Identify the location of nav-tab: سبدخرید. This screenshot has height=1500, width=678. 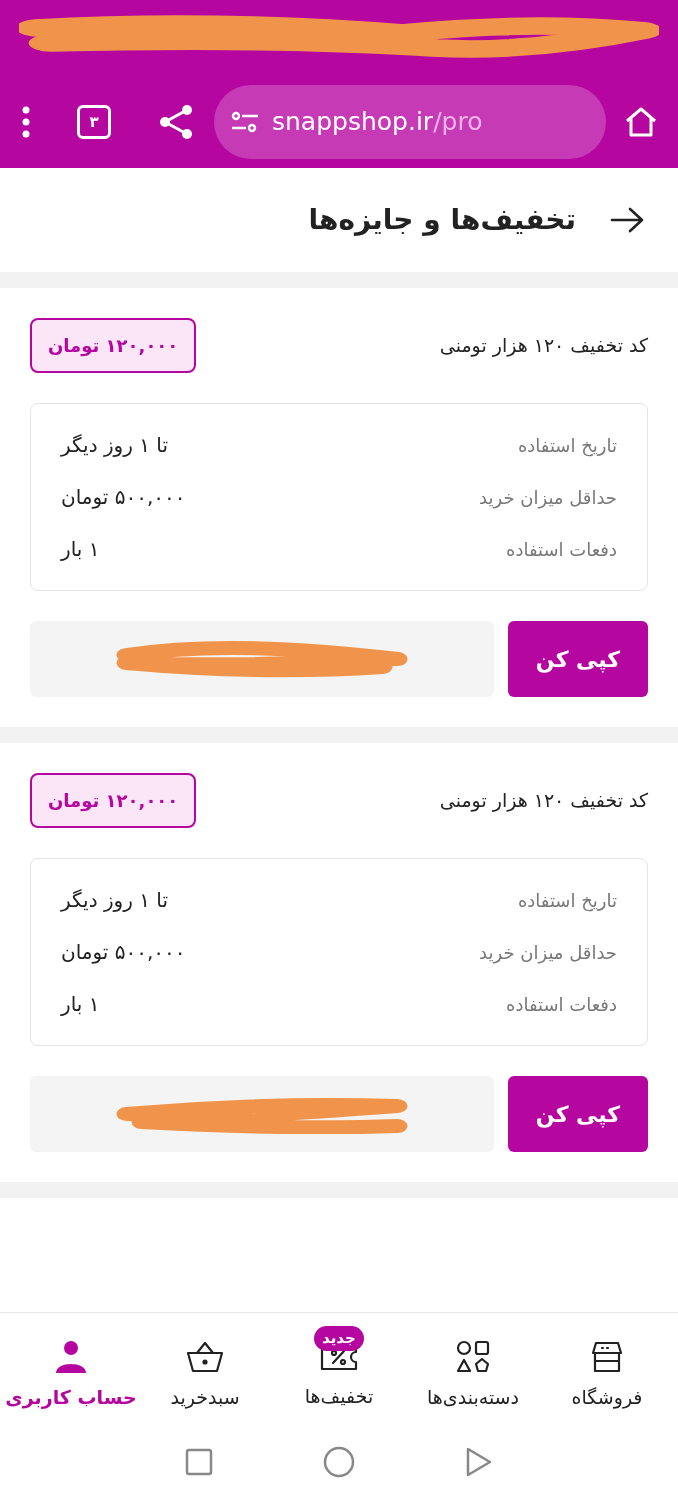
(205, 1368).